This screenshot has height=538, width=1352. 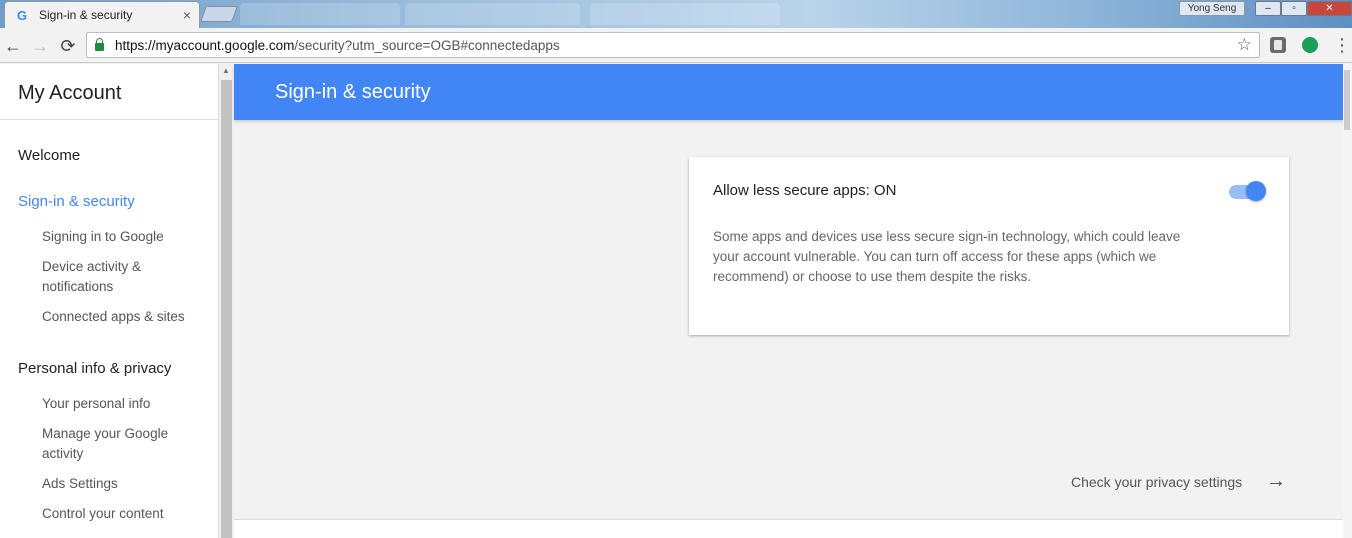 I want to click on scroll-up-arrow-icon: ▲, so click(x=226, y=70).